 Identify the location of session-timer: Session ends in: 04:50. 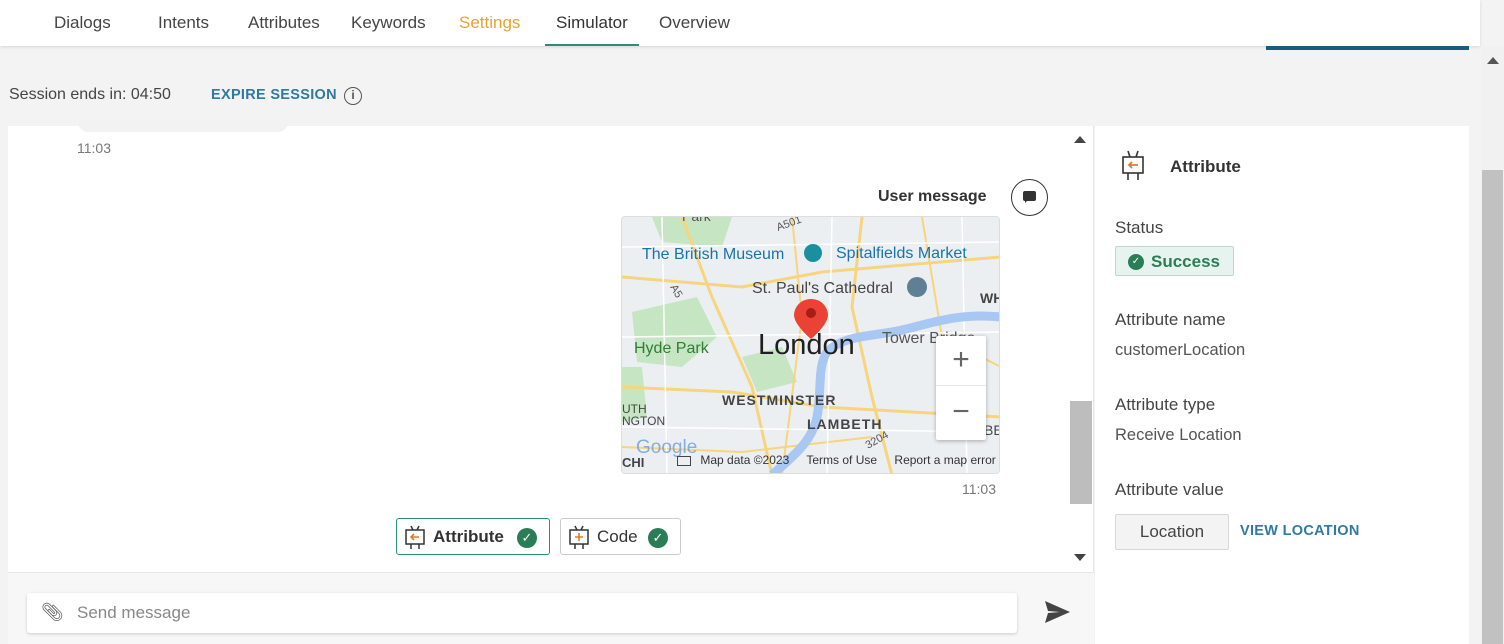
(90, 94).